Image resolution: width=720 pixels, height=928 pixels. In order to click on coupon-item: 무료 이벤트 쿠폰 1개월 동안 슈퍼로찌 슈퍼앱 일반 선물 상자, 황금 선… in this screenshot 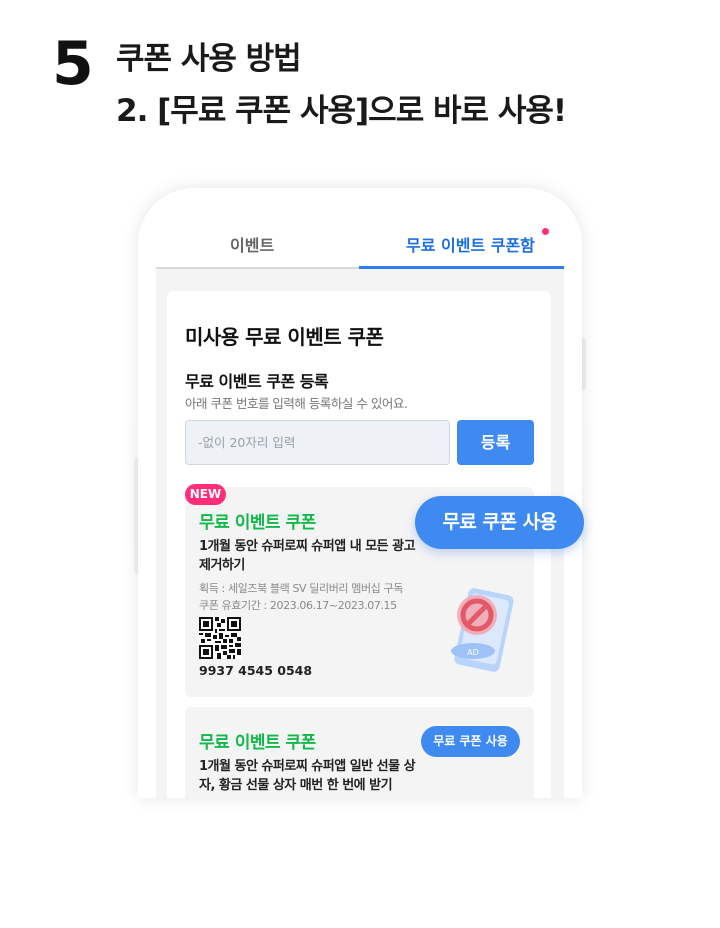, I will do `click(359, 752)`.